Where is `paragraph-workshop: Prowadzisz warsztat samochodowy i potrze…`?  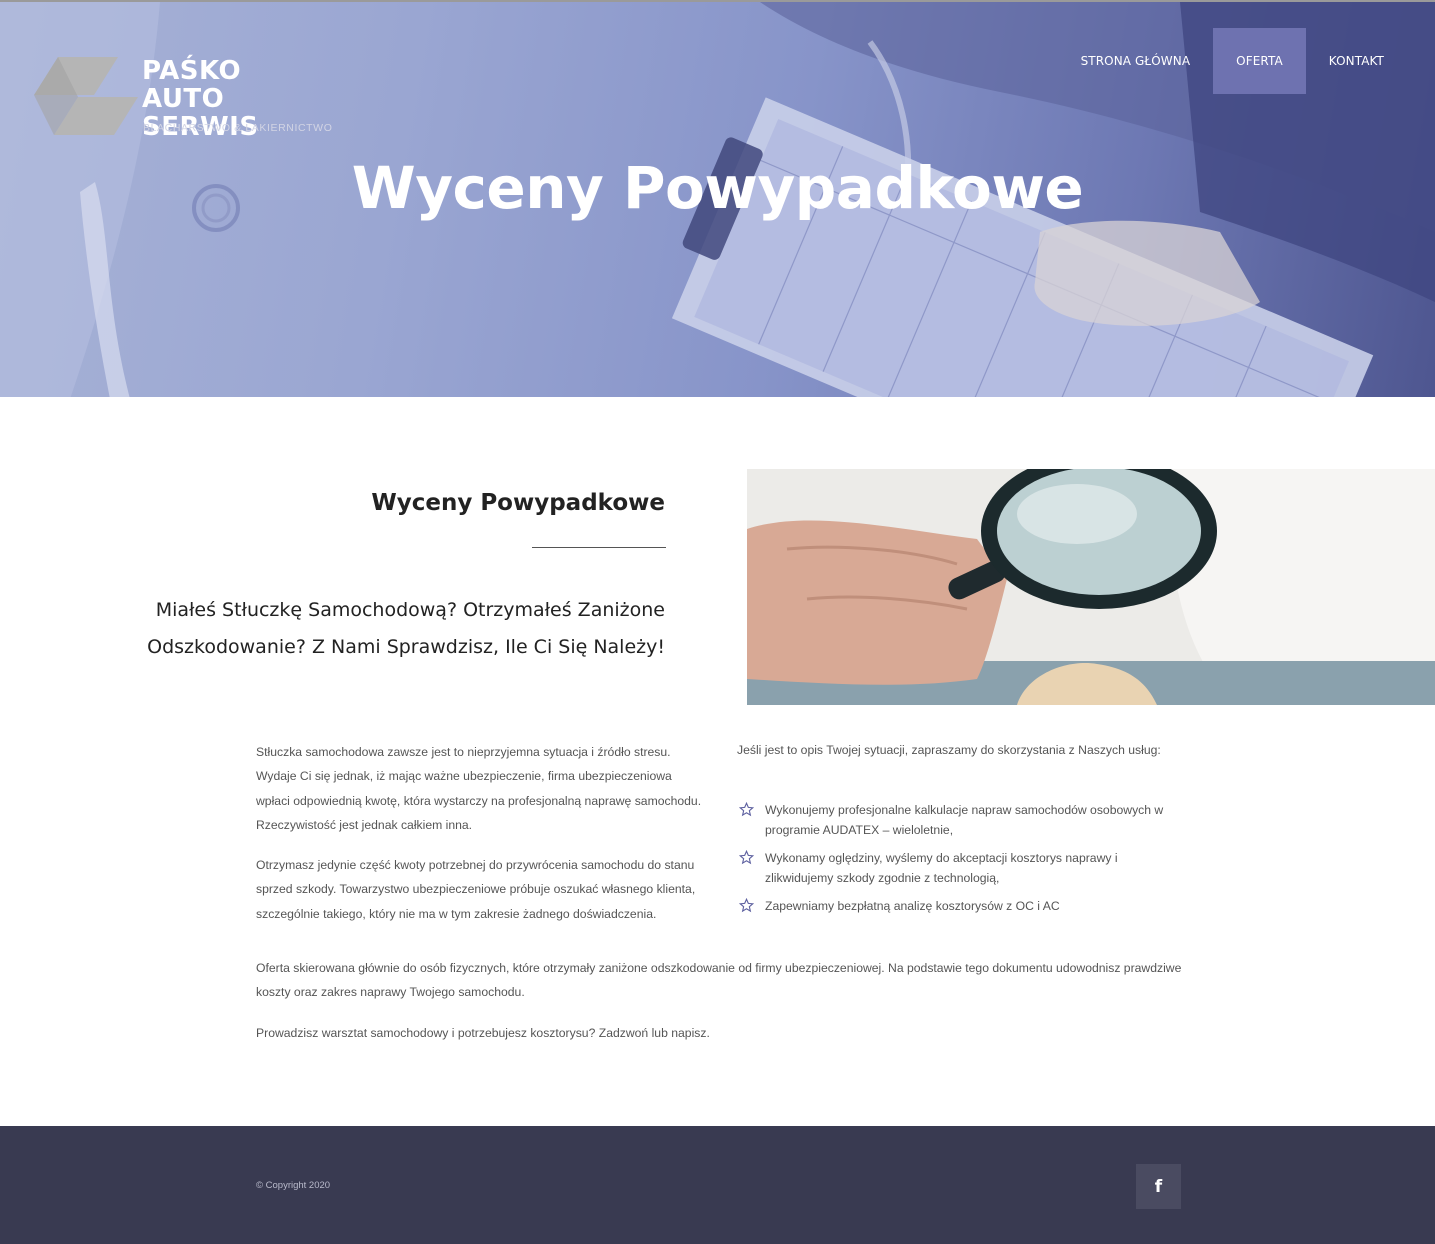 paragraph-workshop: Prowadzisz warsztat samochodowy i potrze… is located at coordinates (483, 1032).